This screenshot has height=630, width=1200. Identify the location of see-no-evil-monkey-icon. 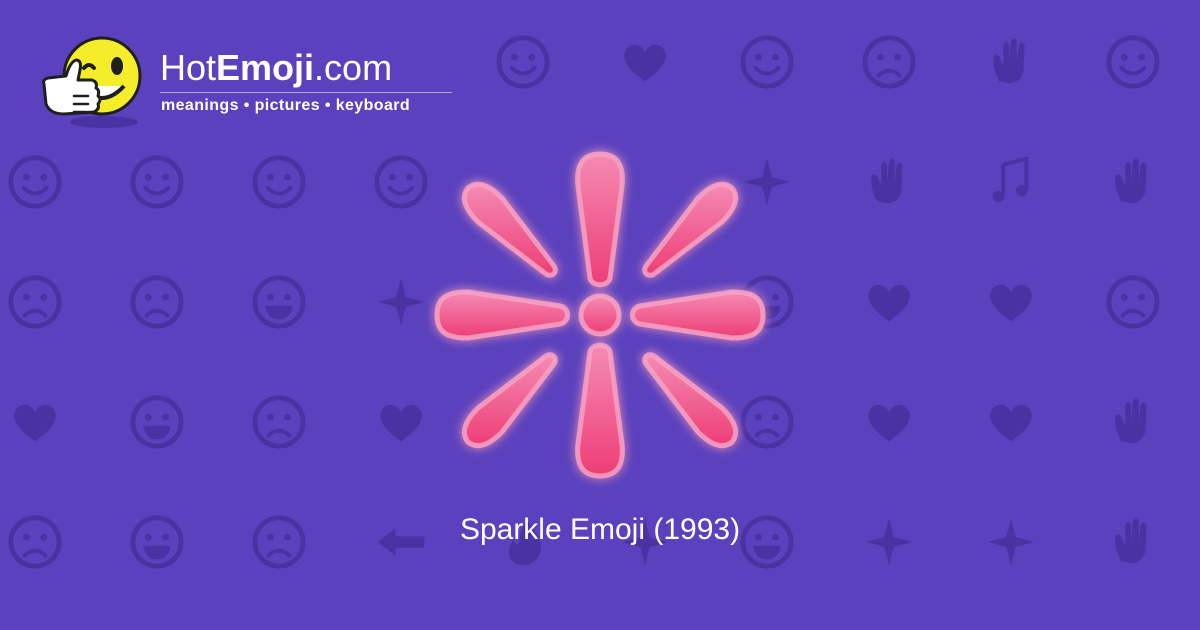
(1133, 182).